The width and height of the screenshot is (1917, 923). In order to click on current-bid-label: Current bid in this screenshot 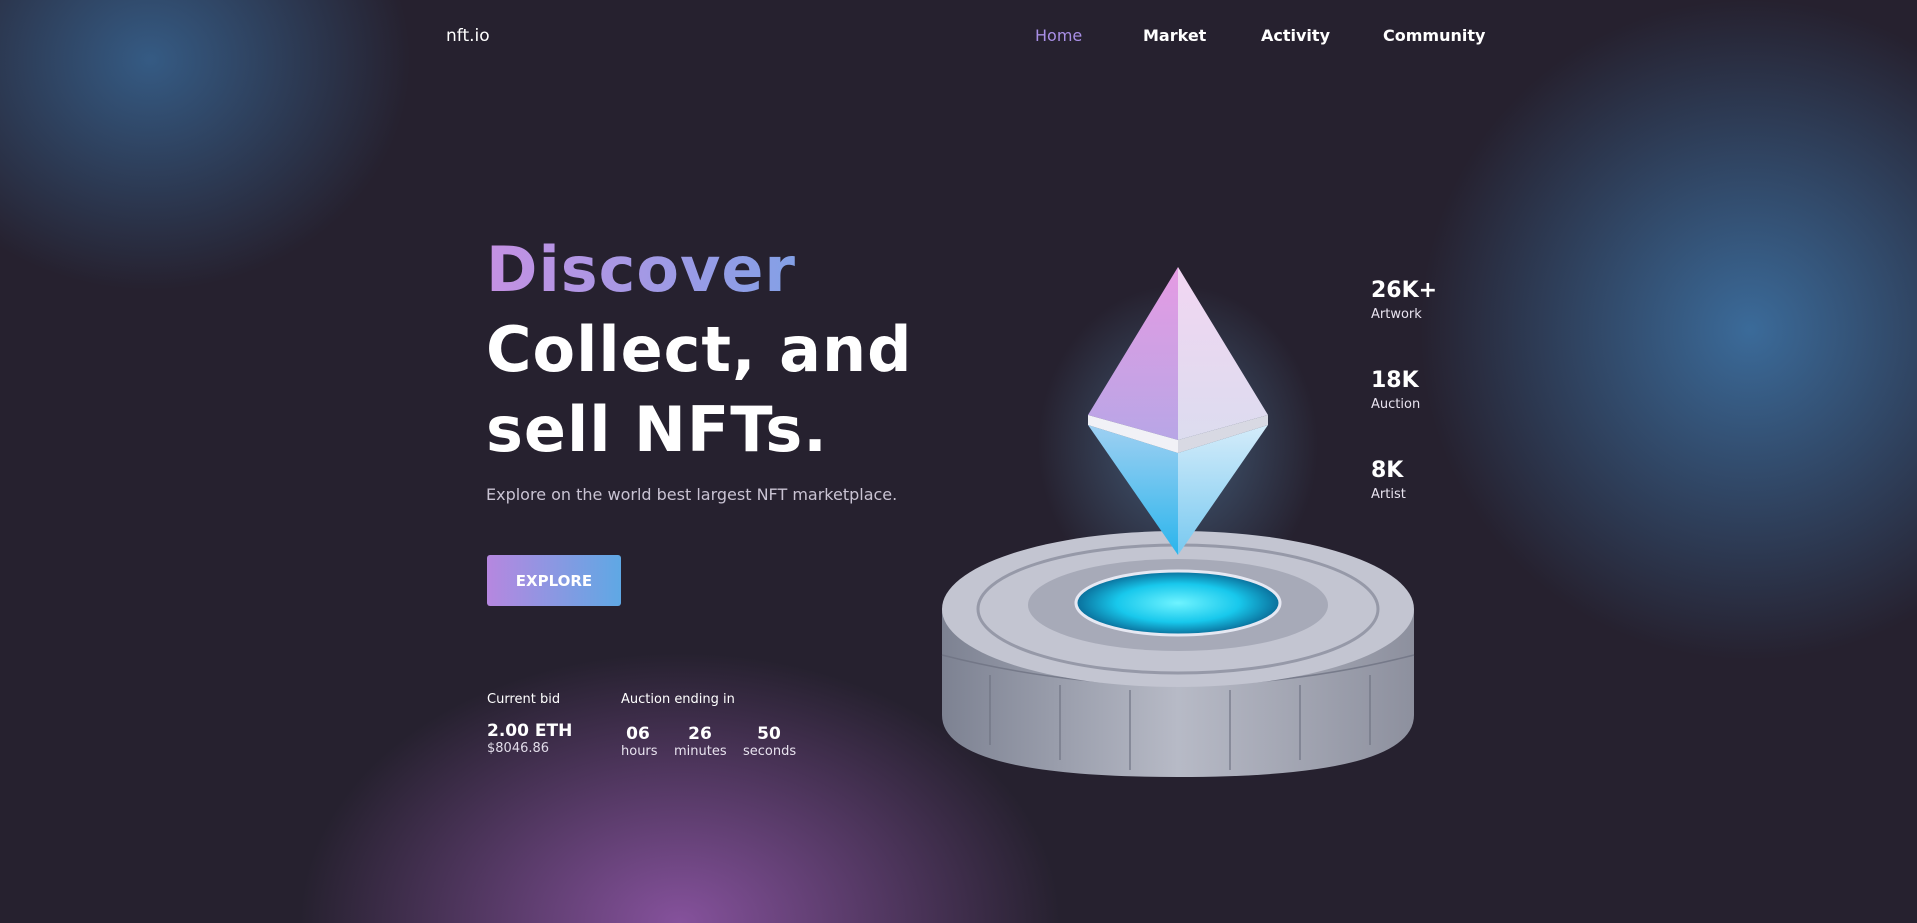, I will do `click(524, 699)`.